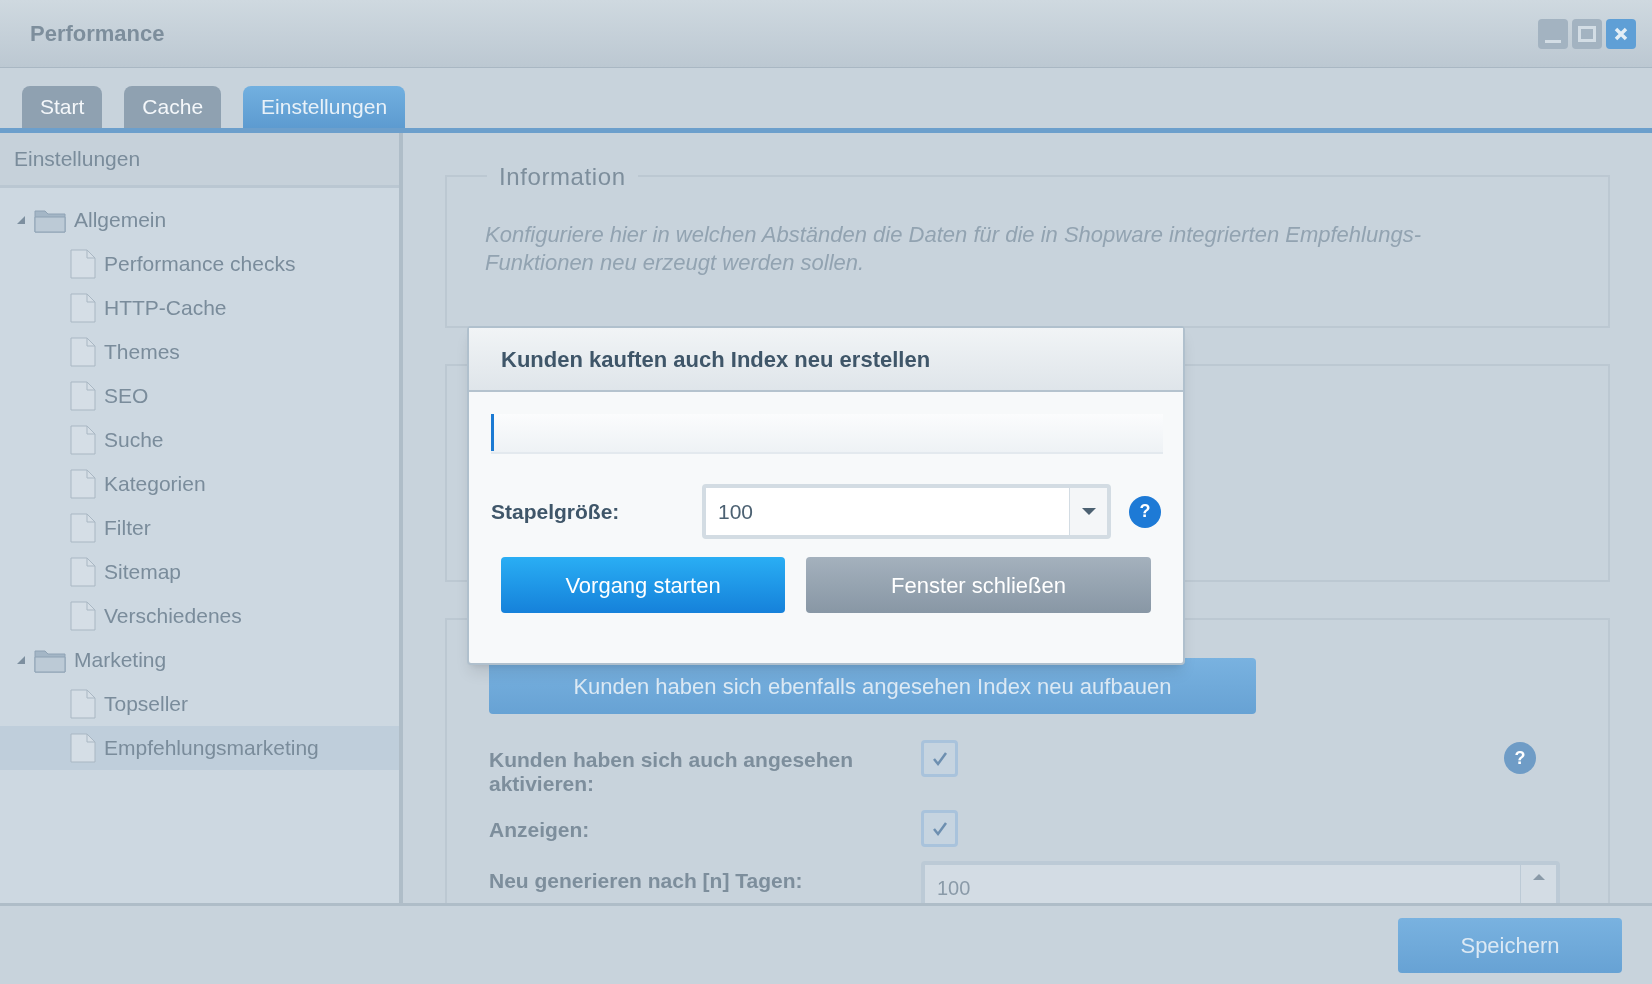  I want to click on number-field: 100, so click(1240, 882).